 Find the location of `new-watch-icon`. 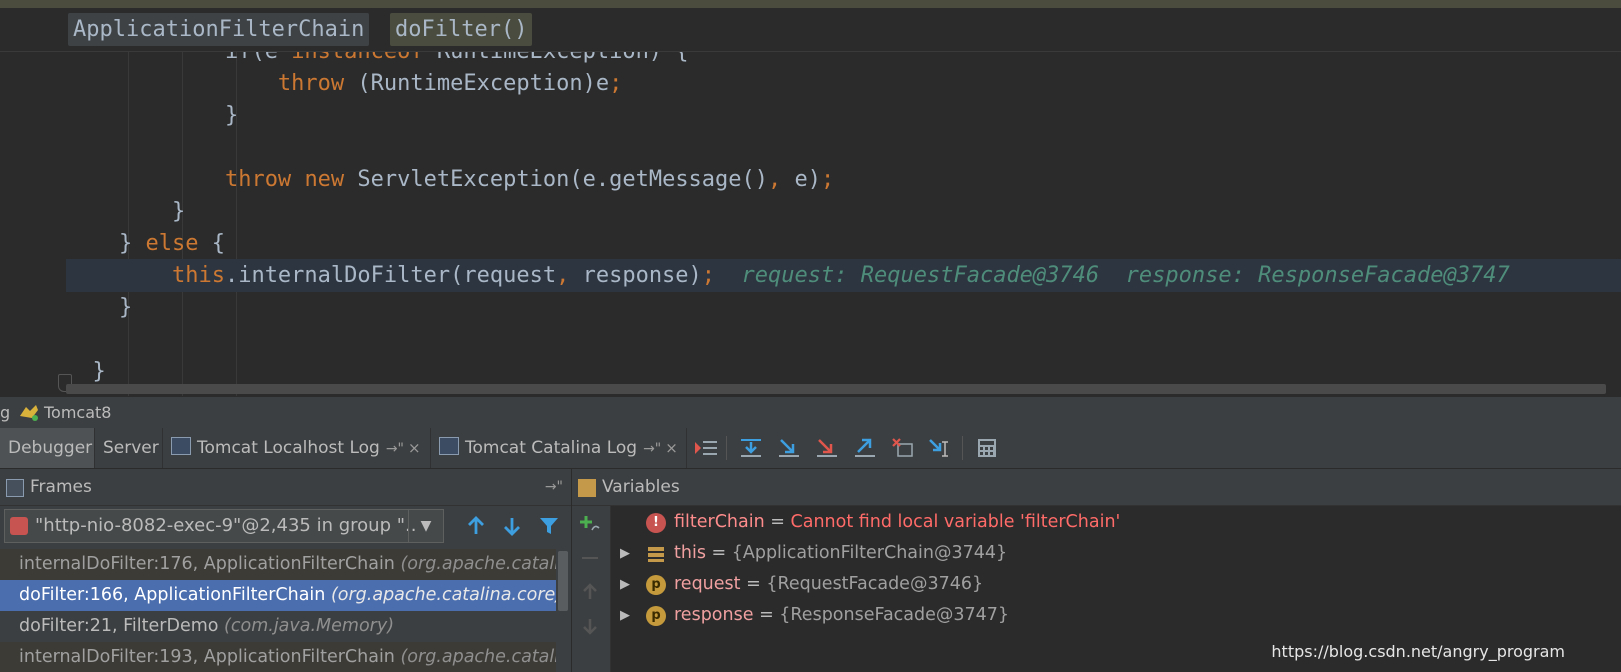

new-watch-icon is located at coordinates (590, 524).